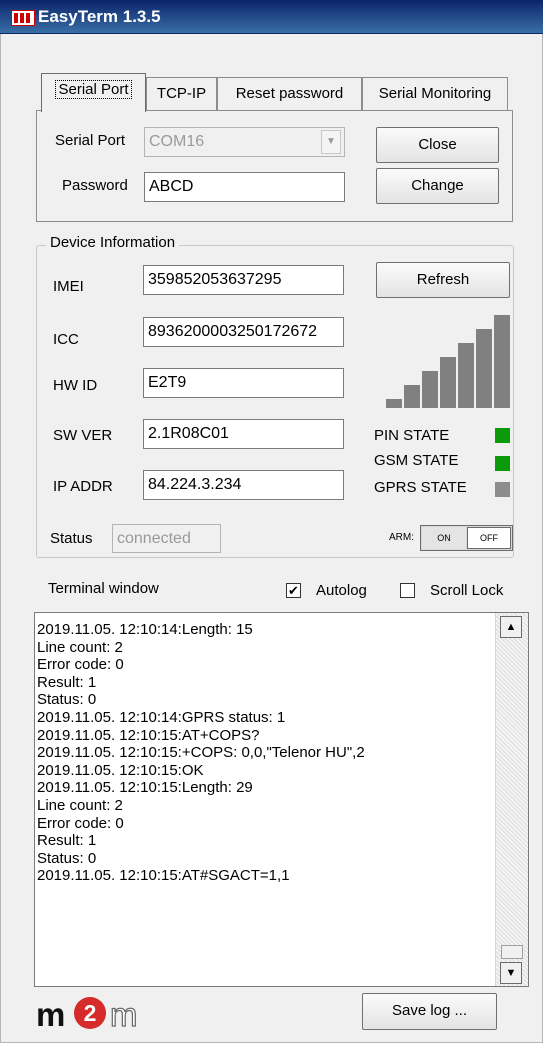  What do you see at coordinates (489, 538) in the screenshot?
I see `arm-off-option: OFF` at bounding box center [489, 538].